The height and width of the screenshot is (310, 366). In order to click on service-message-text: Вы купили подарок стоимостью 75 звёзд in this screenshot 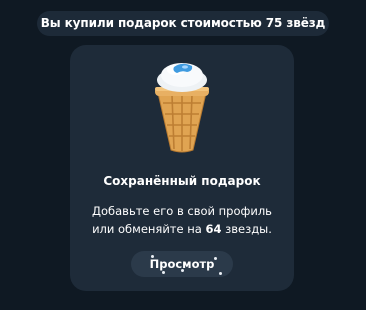, I will do `click(183, 23)`.